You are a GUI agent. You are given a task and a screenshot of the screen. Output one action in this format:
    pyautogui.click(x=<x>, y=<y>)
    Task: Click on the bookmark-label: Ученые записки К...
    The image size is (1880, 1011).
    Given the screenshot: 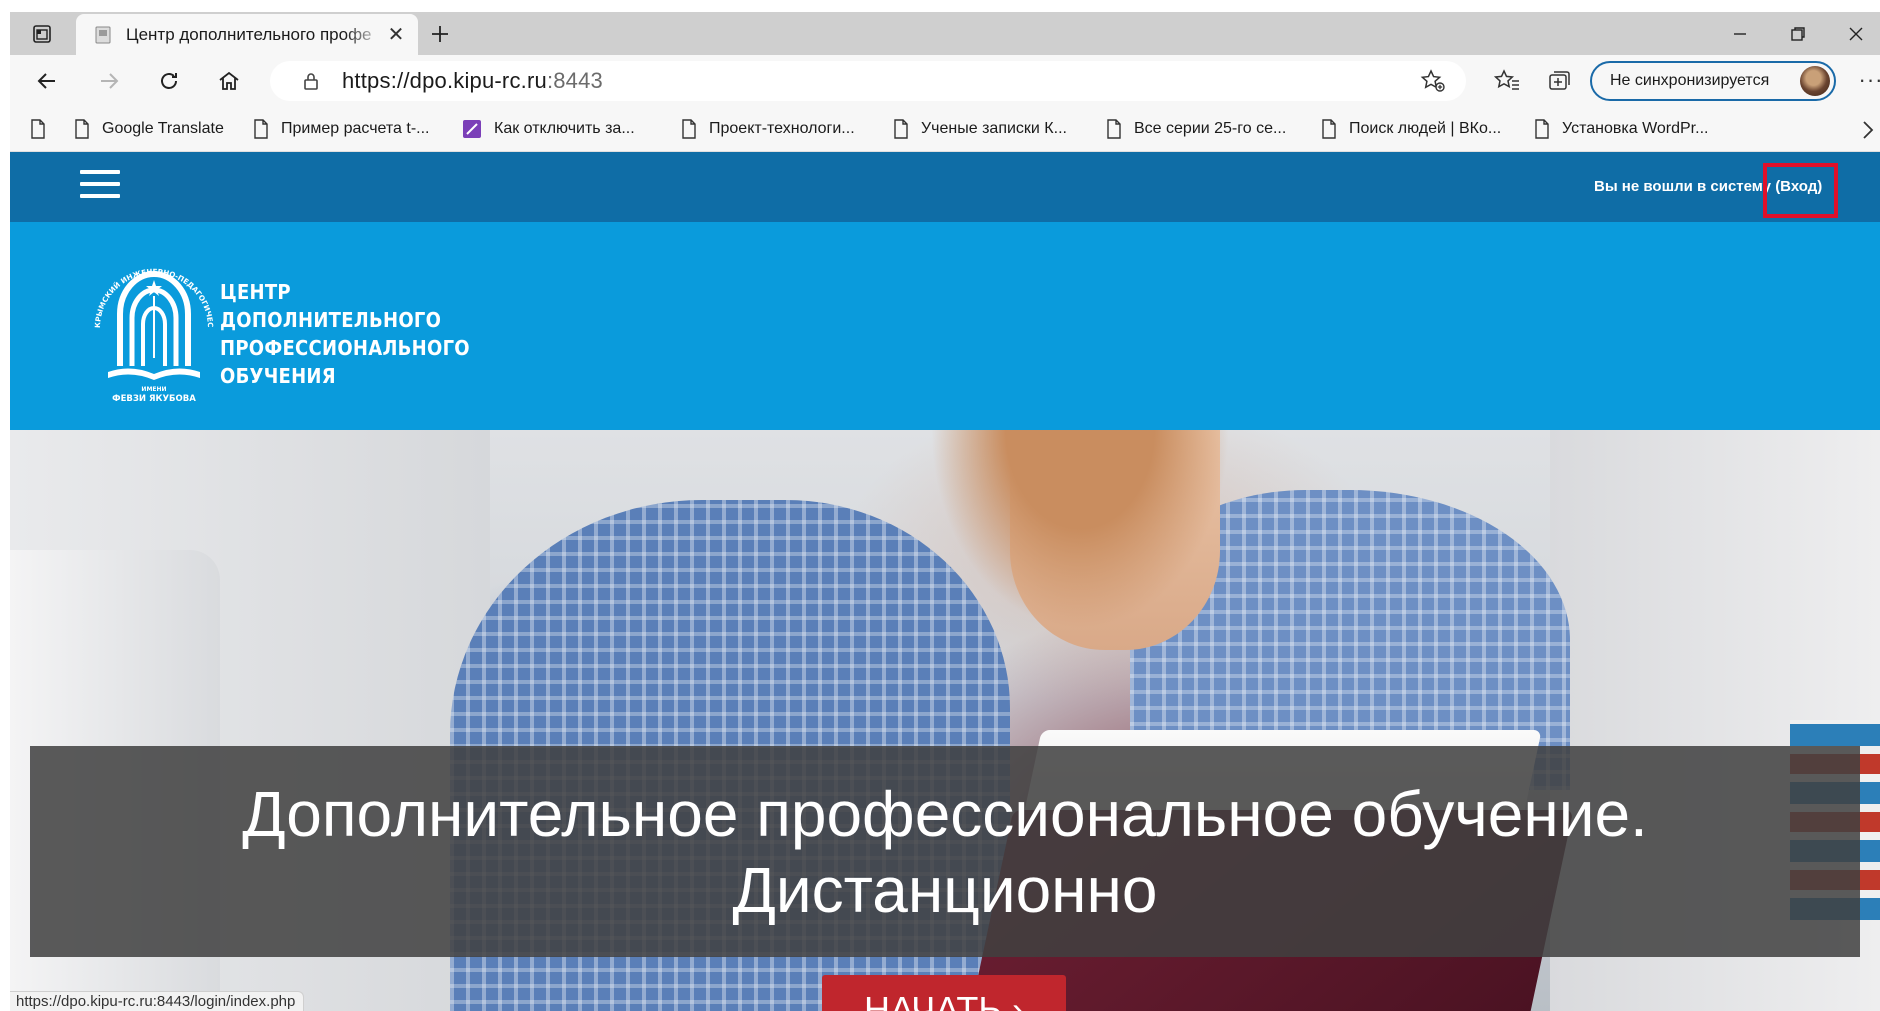 What is the action you would take?
    pyautogui.click(x=994, y=128)
    